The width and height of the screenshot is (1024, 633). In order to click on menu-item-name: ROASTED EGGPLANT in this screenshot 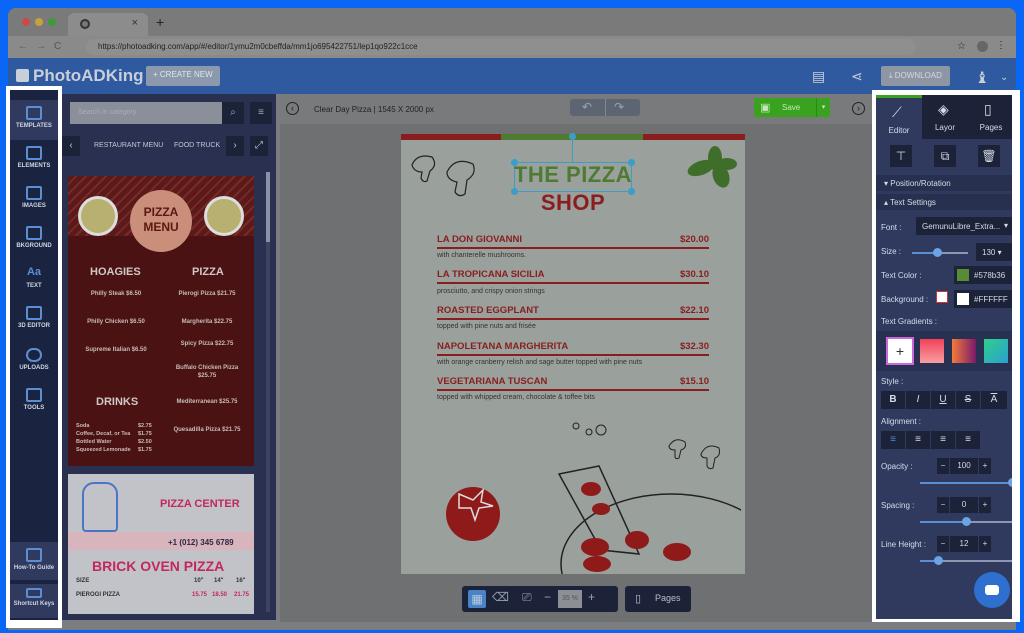, I will do `click(488, 310)`.